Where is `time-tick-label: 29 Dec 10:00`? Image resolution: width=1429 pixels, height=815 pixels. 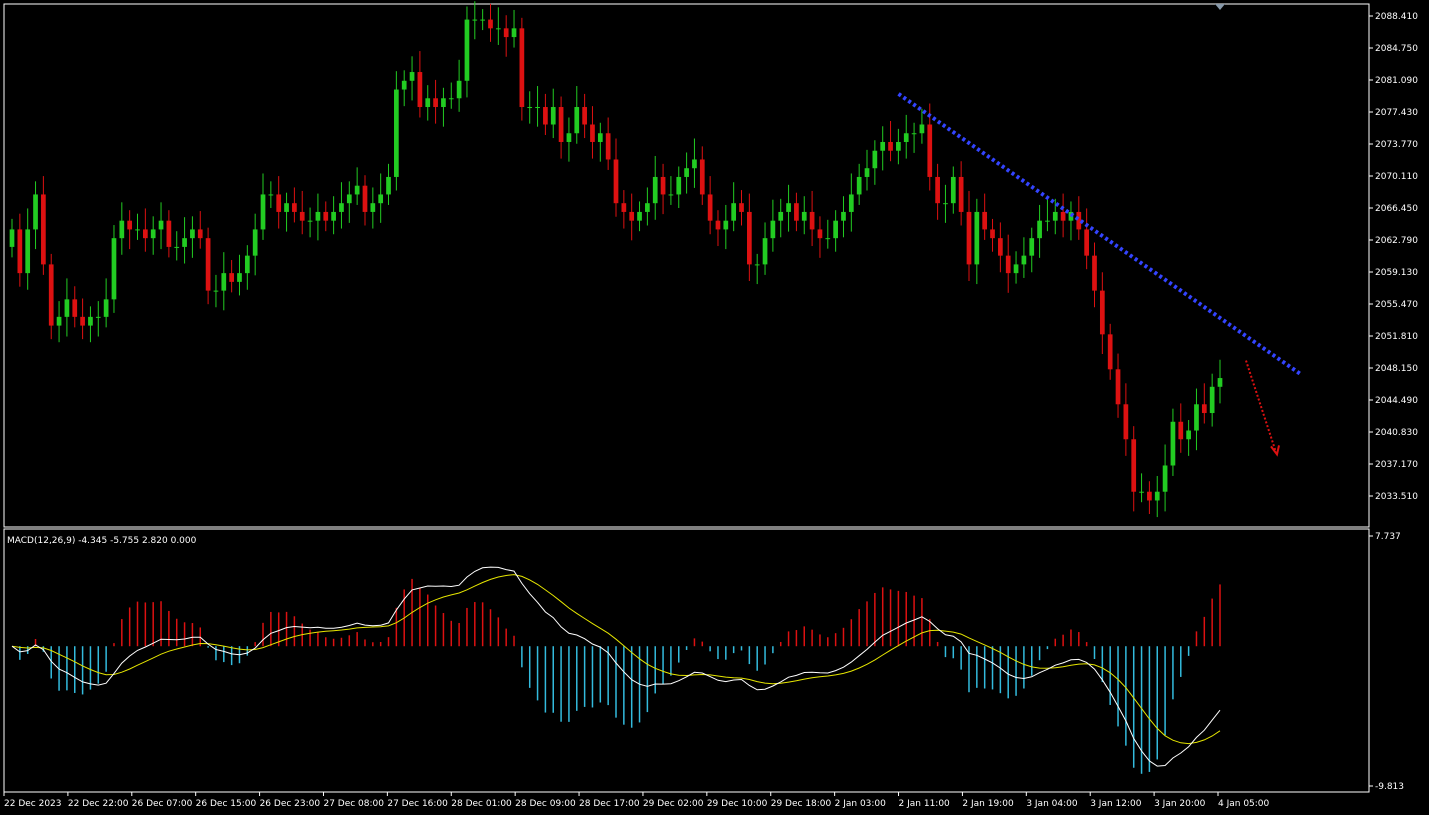 time-tick-label: 29 Dec 10:00 is located at coordinates (737, 804).